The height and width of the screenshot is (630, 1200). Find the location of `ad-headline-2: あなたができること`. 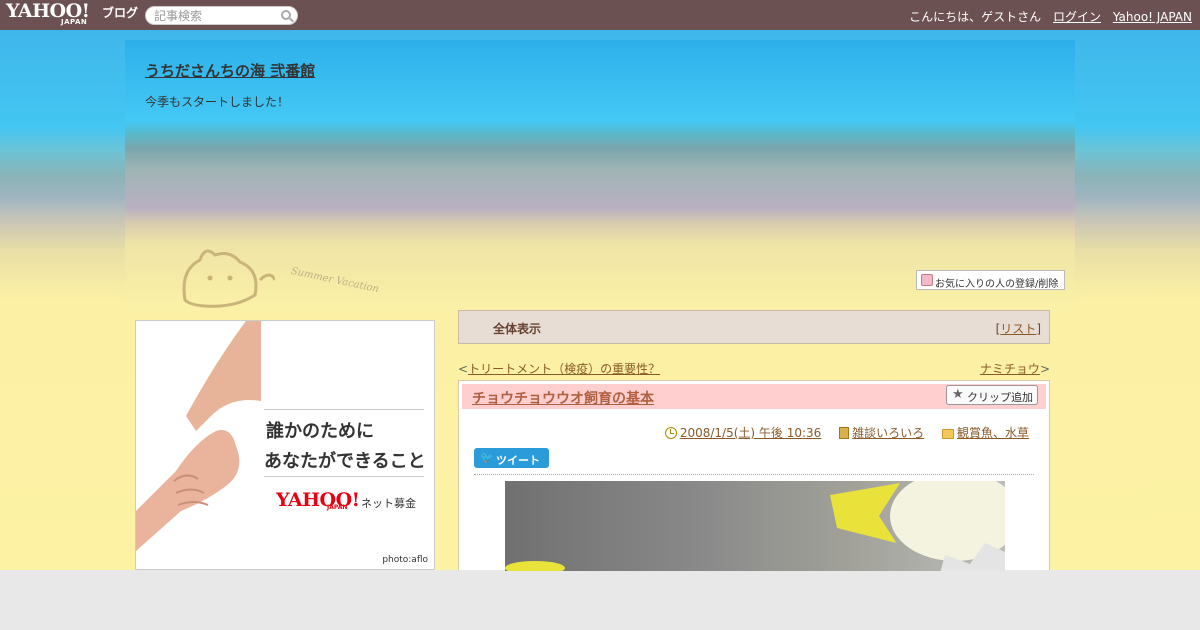

ad-headline-2: あなたができること is located at coordinates (345, 461).